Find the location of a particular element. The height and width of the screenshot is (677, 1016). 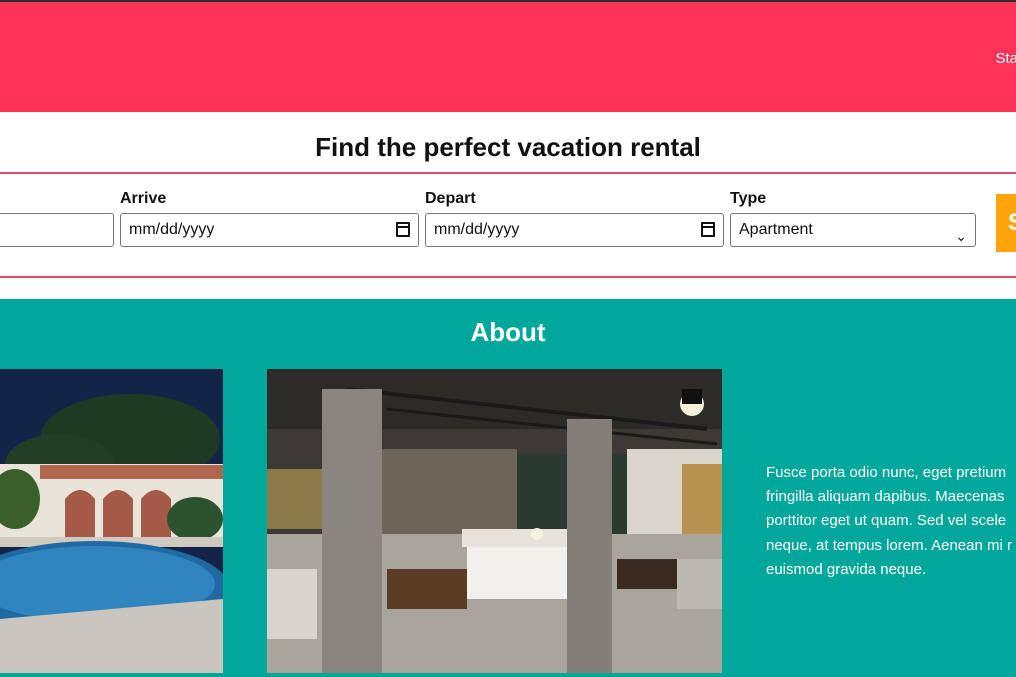

arrive-label: Arrive is located at coordinates (143, 198).